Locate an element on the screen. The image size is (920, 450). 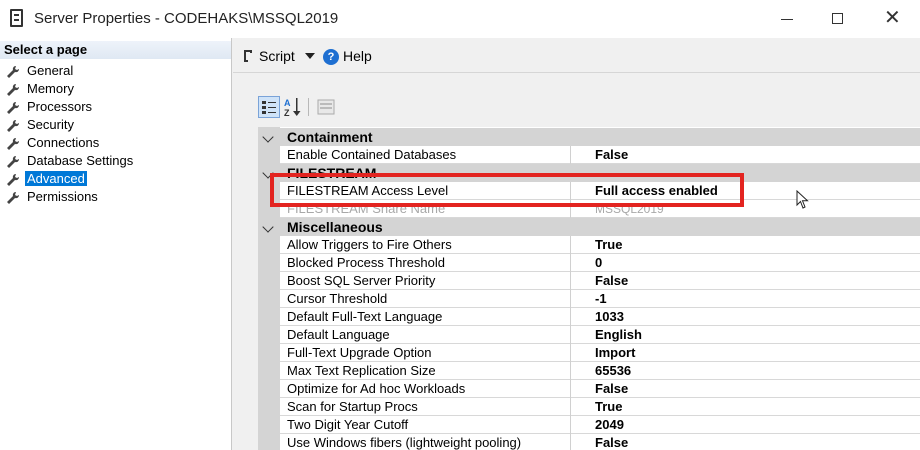
property-name: Default Language is located at coordinates (338, 334).